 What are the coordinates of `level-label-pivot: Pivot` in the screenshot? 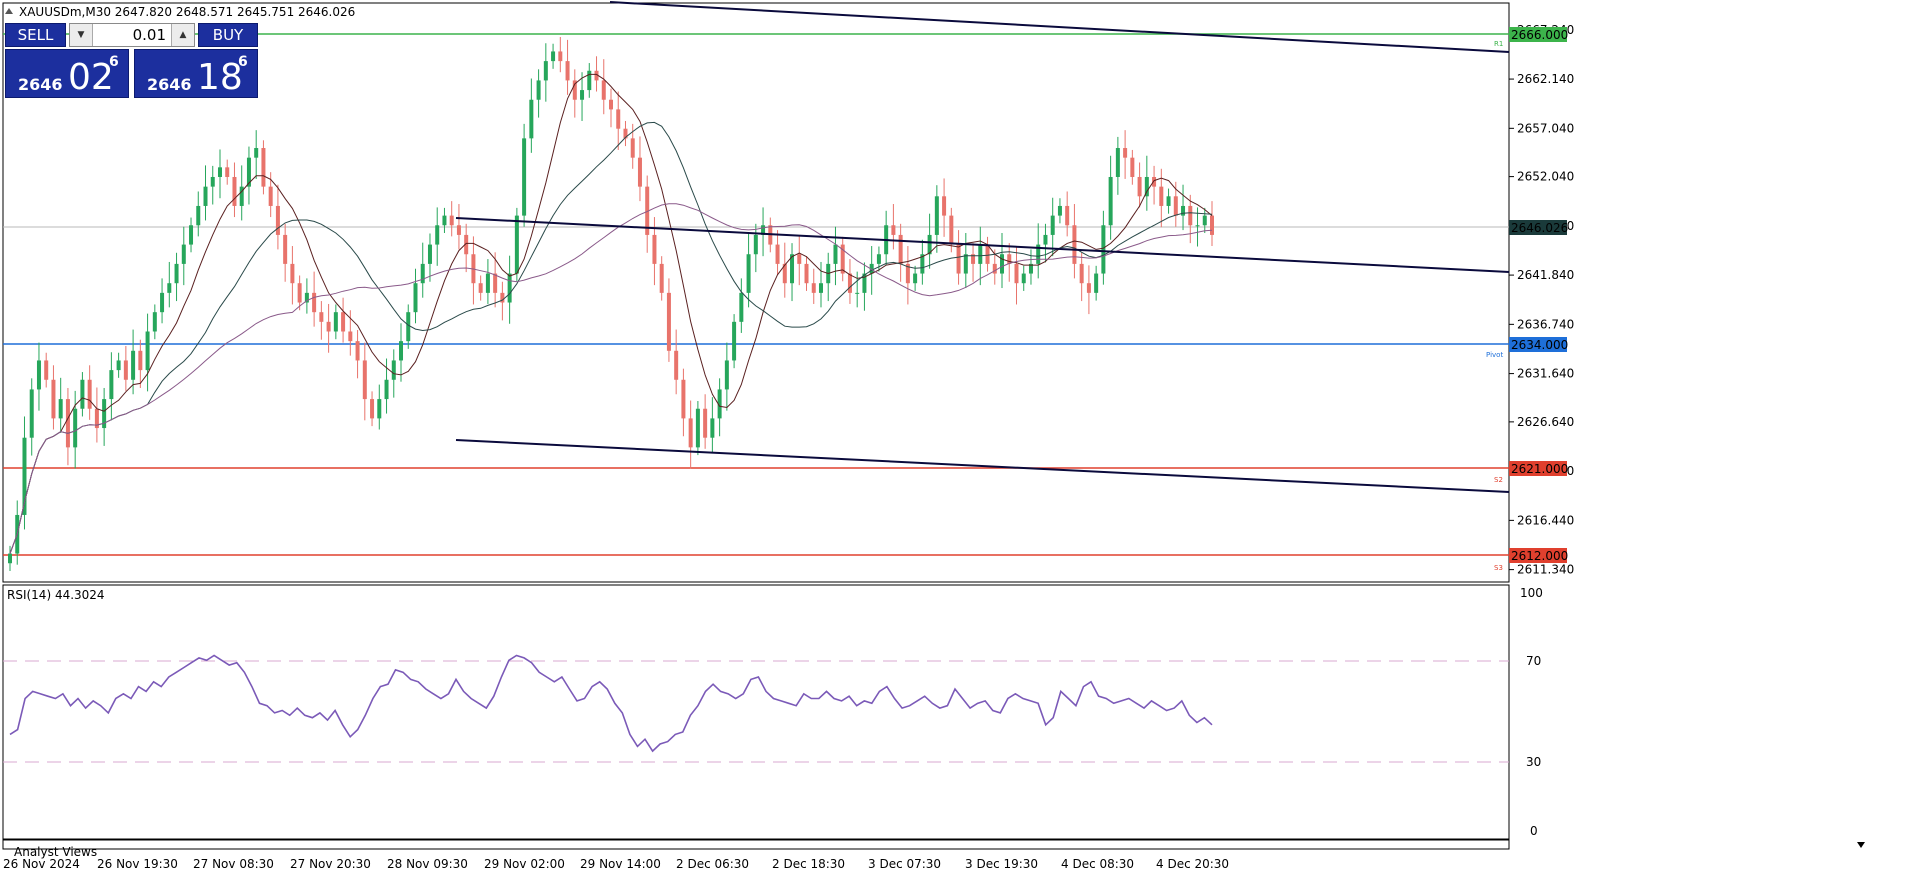 It's located at (1494, 355).